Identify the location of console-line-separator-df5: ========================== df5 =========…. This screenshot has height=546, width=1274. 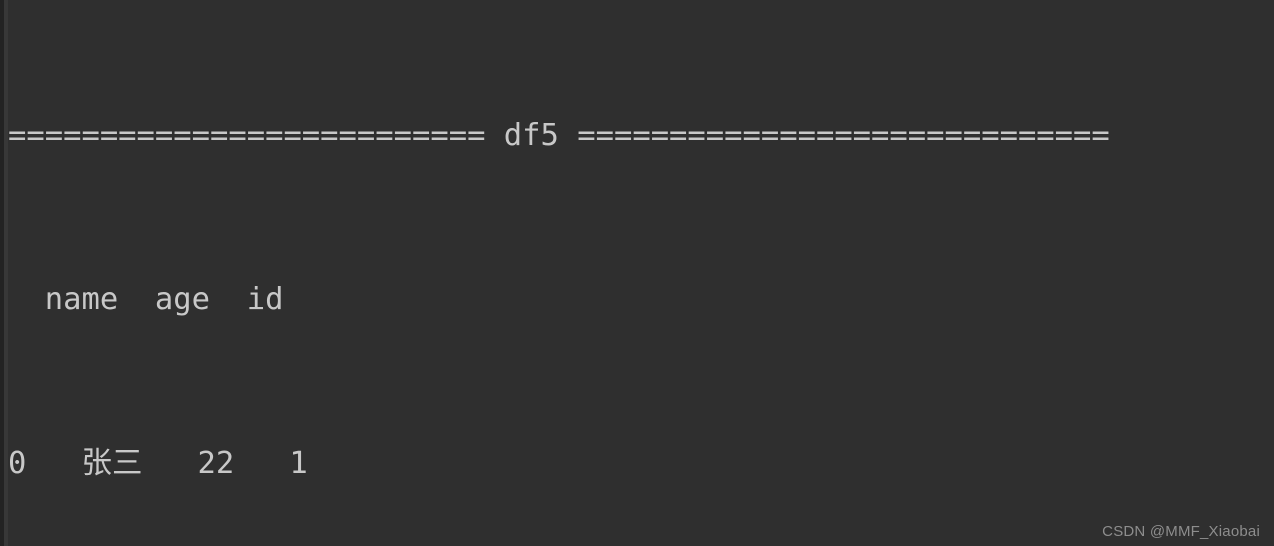
(559, 136).